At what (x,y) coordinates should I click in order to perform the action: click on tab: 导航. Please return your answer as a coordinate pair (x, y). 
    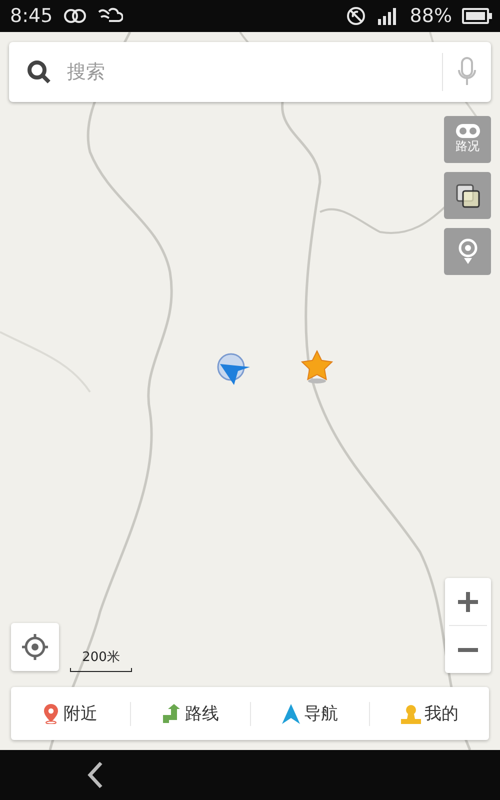
    Looking at the image, I should click on (310, 713).